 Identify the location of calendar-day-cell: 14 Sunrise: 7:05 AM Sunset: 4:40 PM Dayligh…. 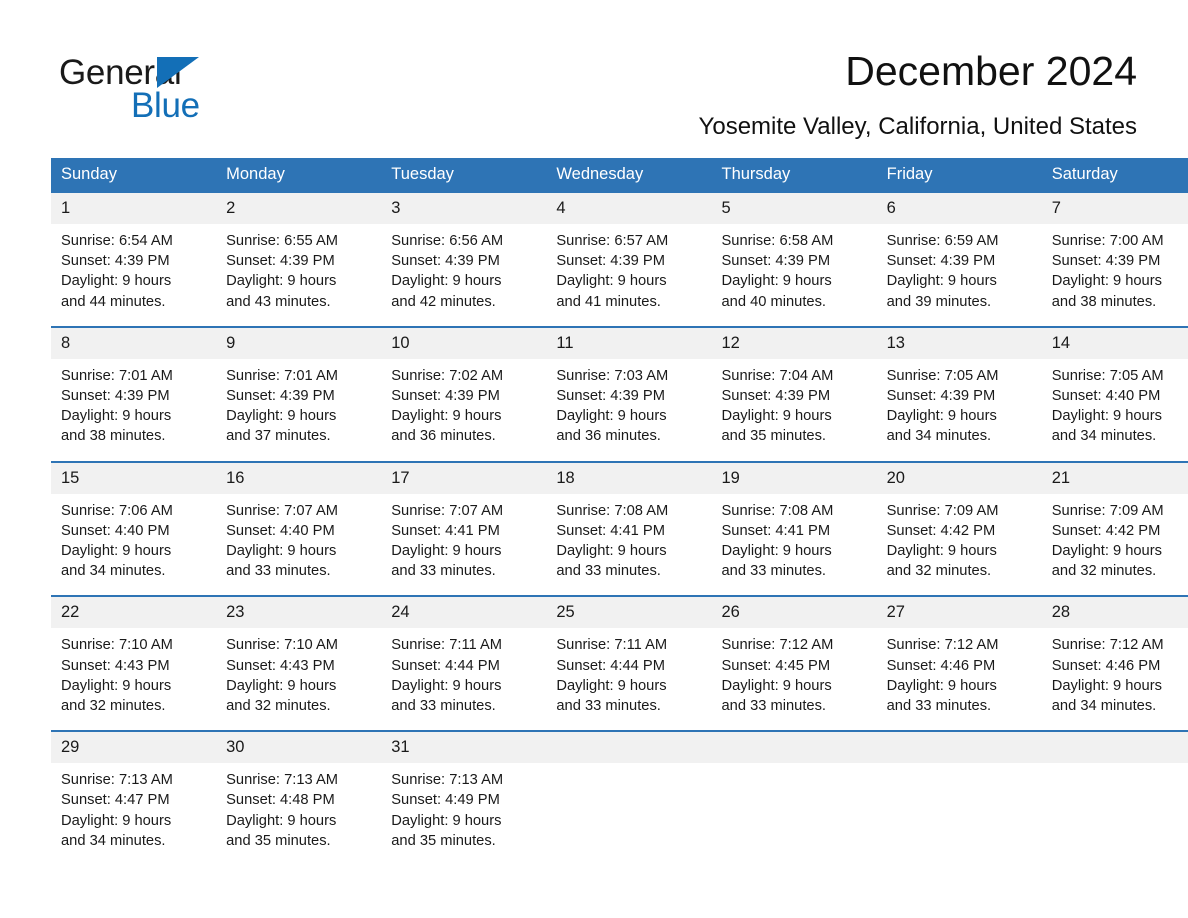
(1114, 393).